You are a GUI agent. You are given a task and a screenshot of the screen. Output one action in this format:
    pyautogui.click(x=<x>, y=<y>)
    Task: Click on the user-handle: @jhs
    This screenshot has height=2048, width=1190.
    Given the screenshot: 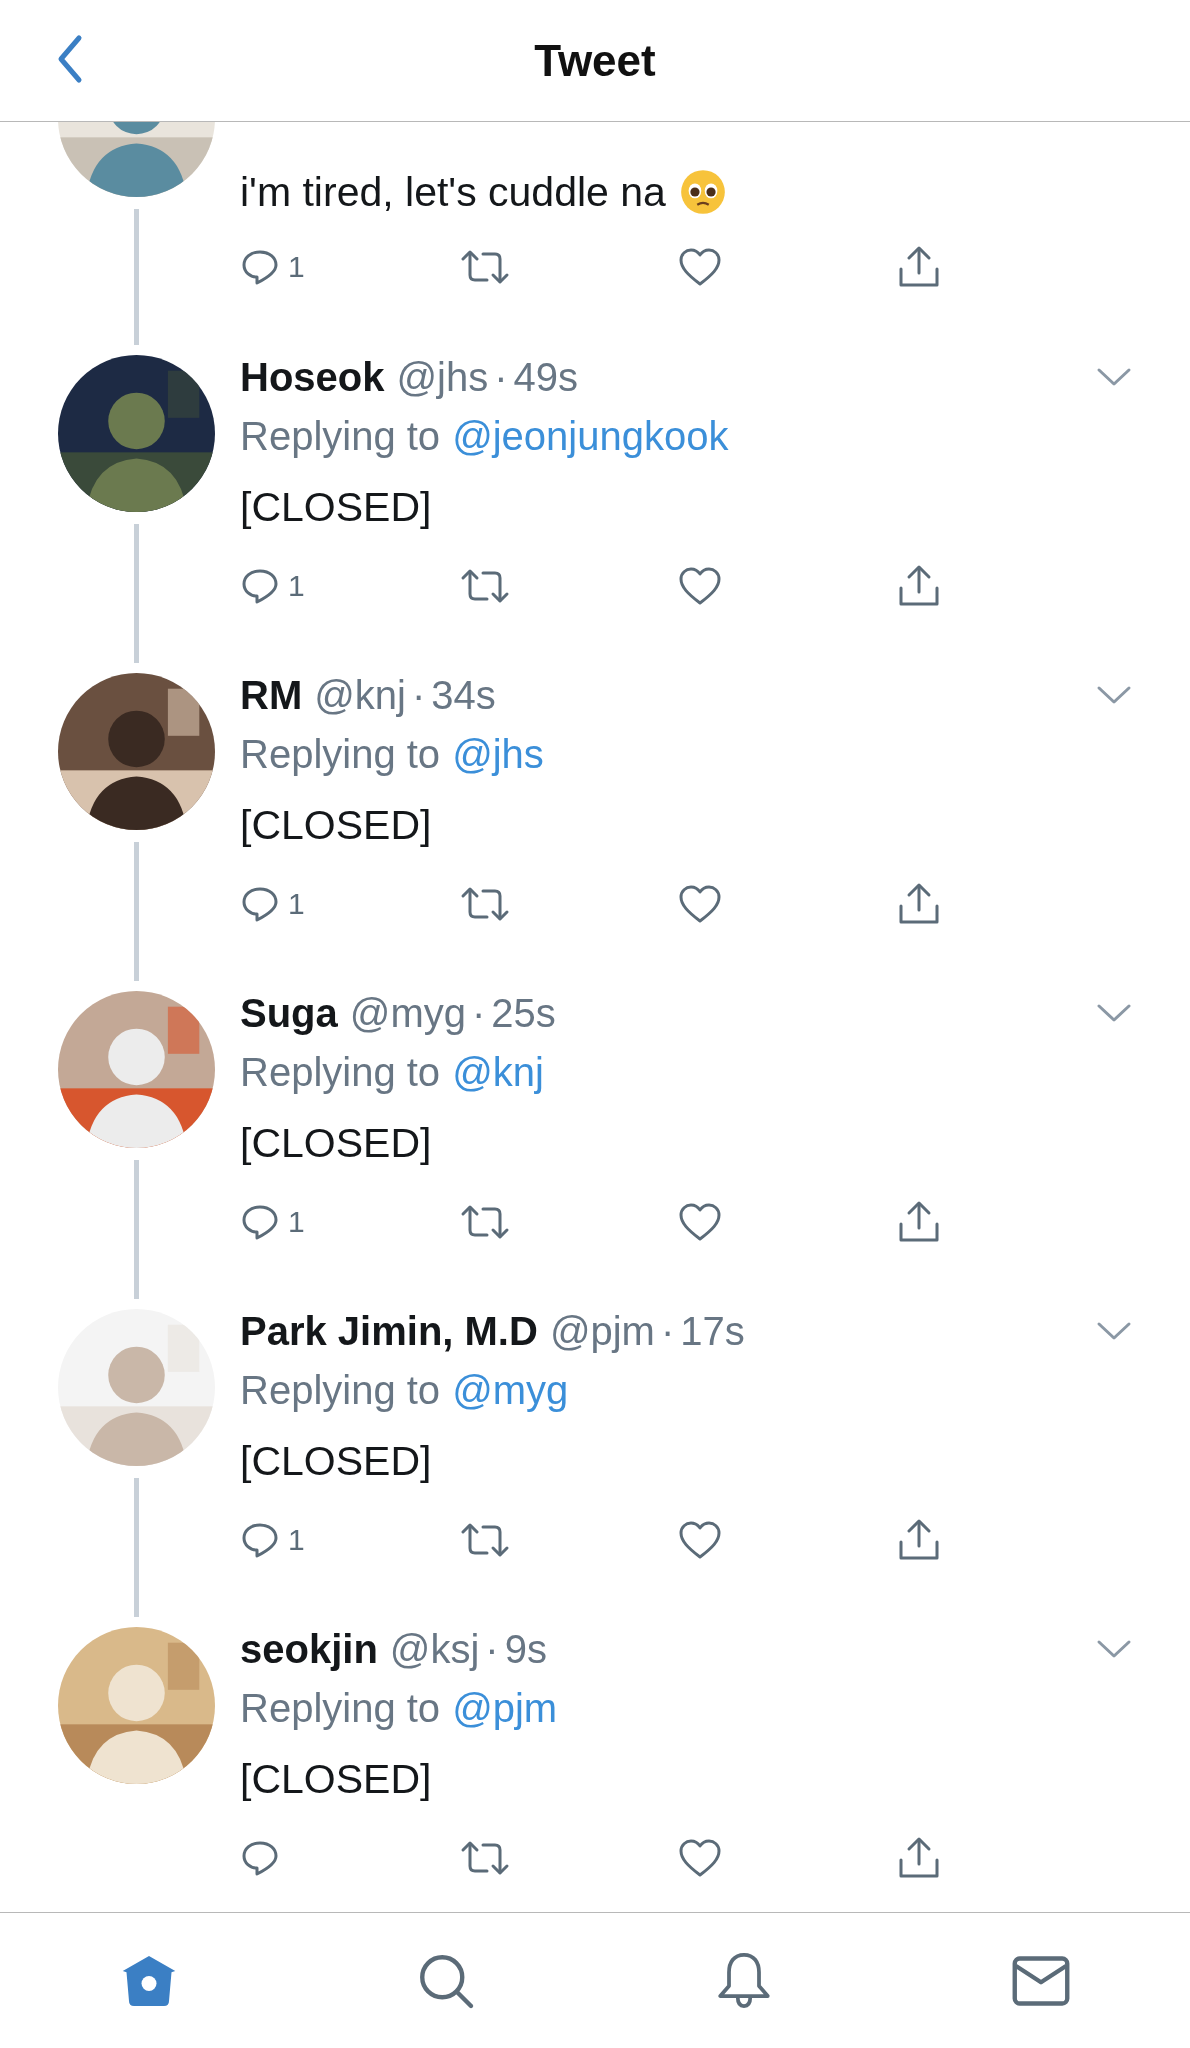 What is the action you would take?
    pyautogui.click(x=442, y=377)
    